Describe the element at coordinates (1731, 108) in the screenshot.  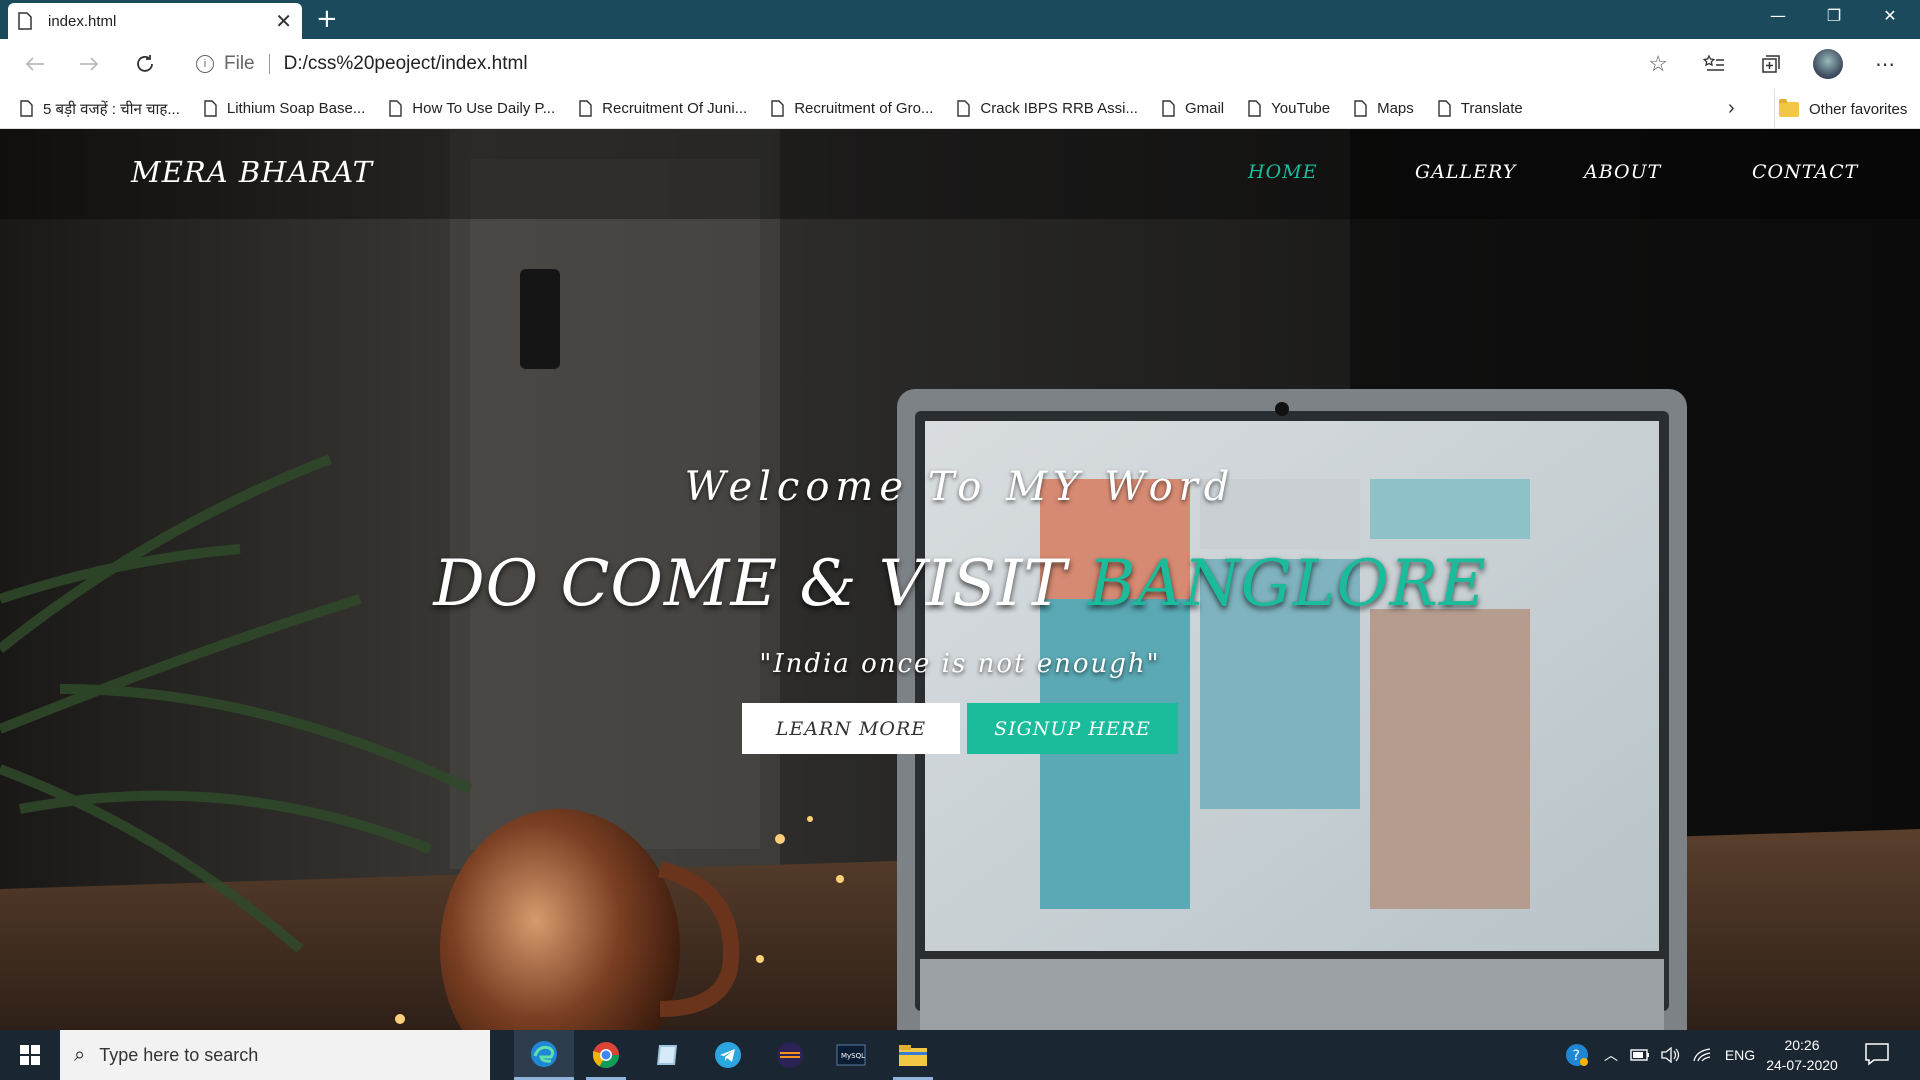
I see `favorites-overflow-chevron-icon: ›` at that location.